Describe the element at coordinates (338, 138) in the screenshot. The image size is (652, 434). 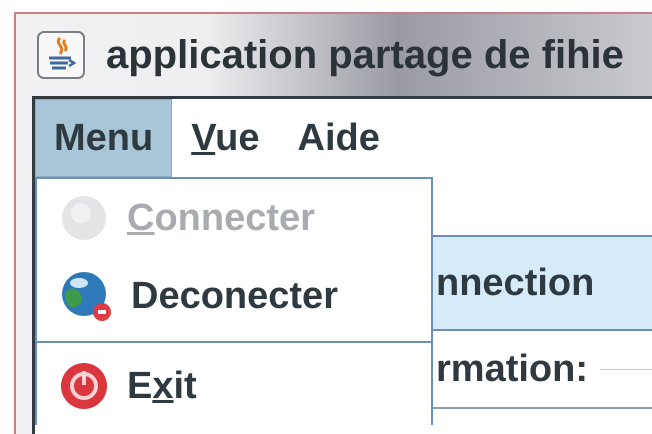
I see `menu-title: Aide` at that location.